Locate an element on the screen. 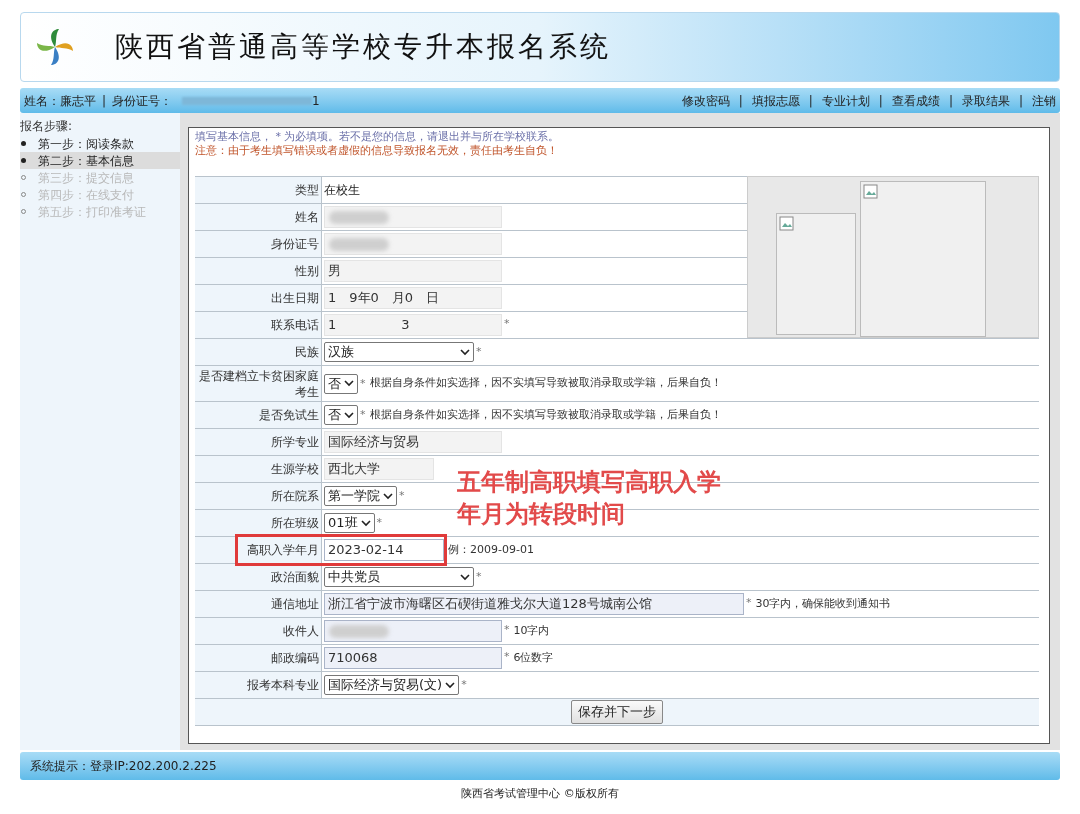 The height and width of the screenshot is (814, 1080). nav-link: 填报志愿 is located at coordinates (775, 100).